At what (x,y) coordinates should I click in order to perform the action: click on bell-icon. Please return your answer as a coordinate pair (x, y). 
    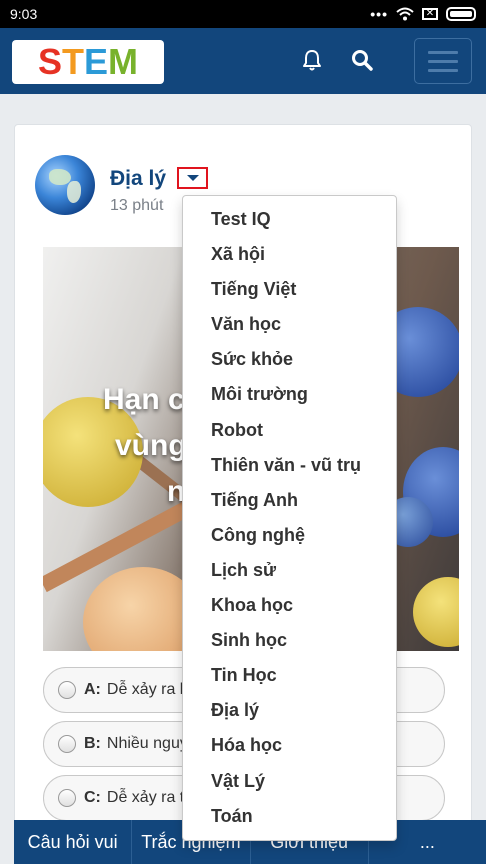
    Looking at the image, I should click on (312, 60).